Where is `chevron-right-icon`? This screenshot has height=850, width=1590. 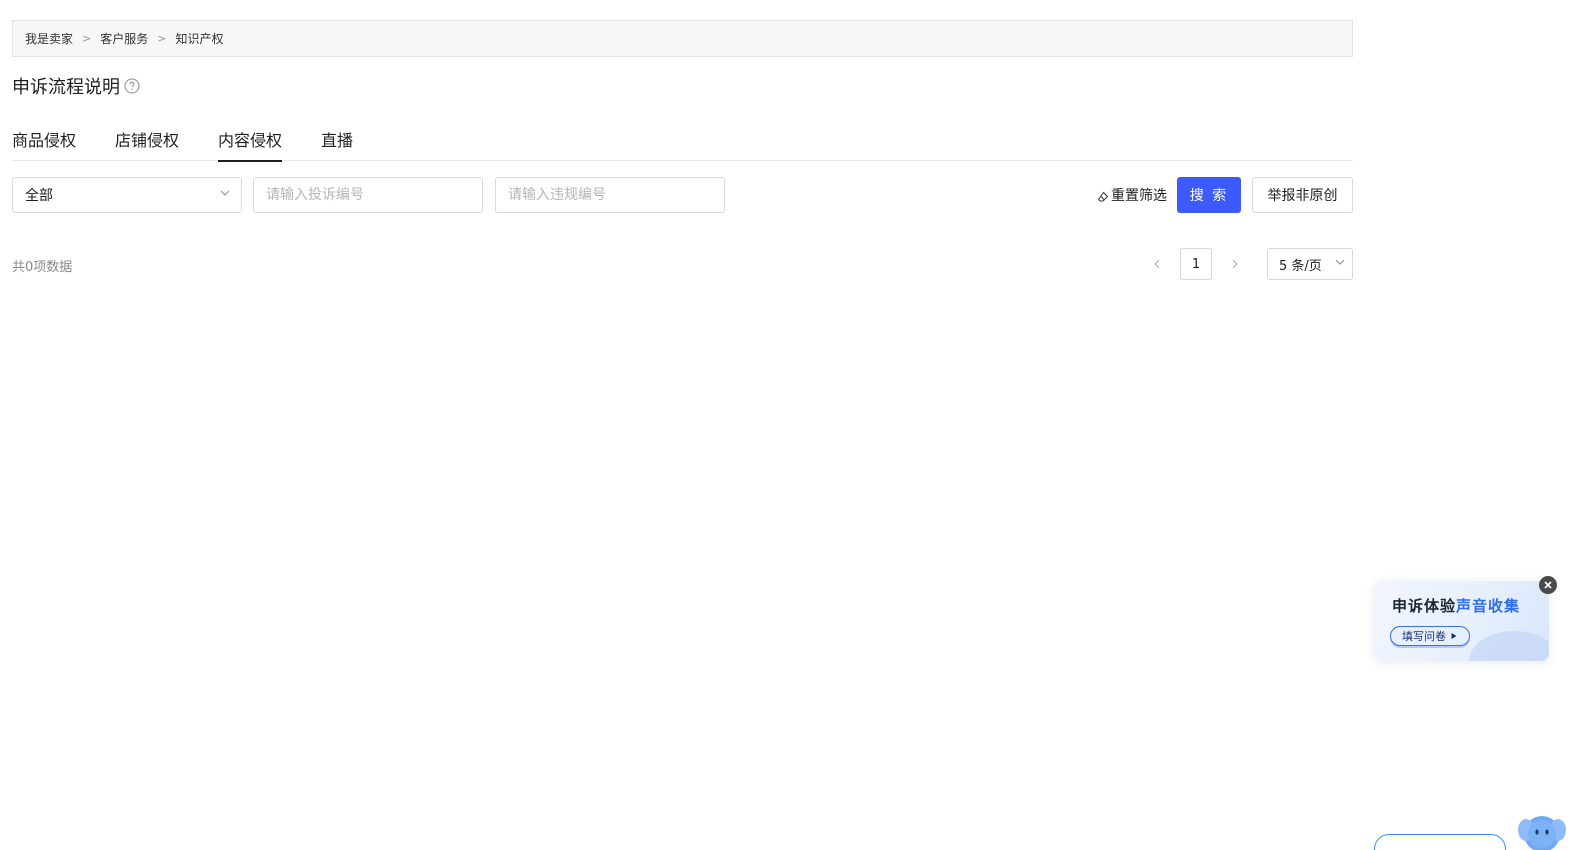
chevron-right-icon is located at coordinates (1235, 264).